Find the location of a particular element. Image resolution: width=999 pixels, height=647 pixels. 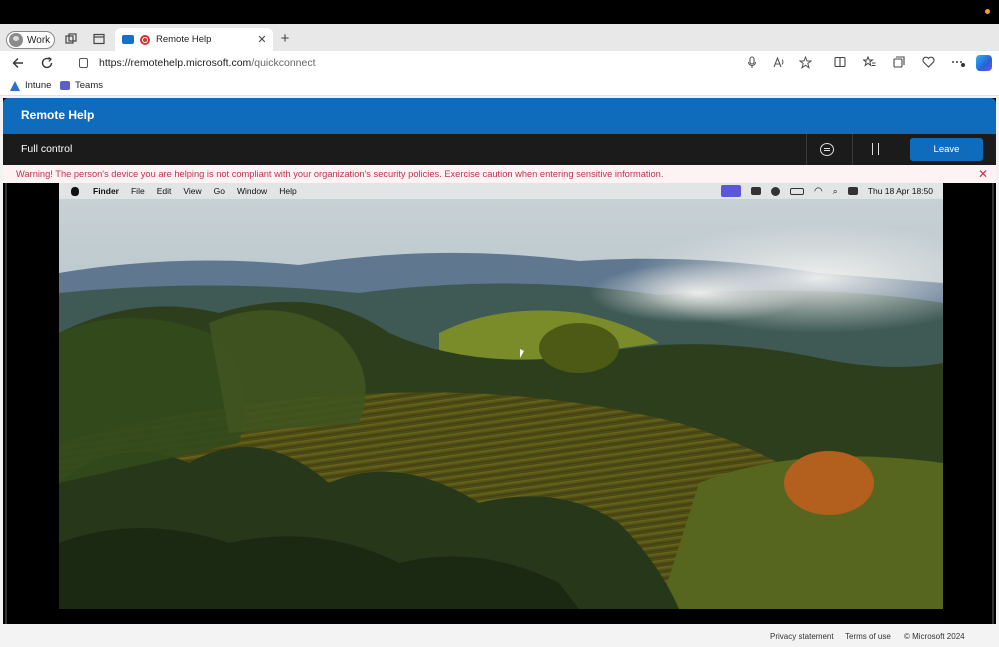

favorite-teams-label: Teams is located at coordinates (89, 85).